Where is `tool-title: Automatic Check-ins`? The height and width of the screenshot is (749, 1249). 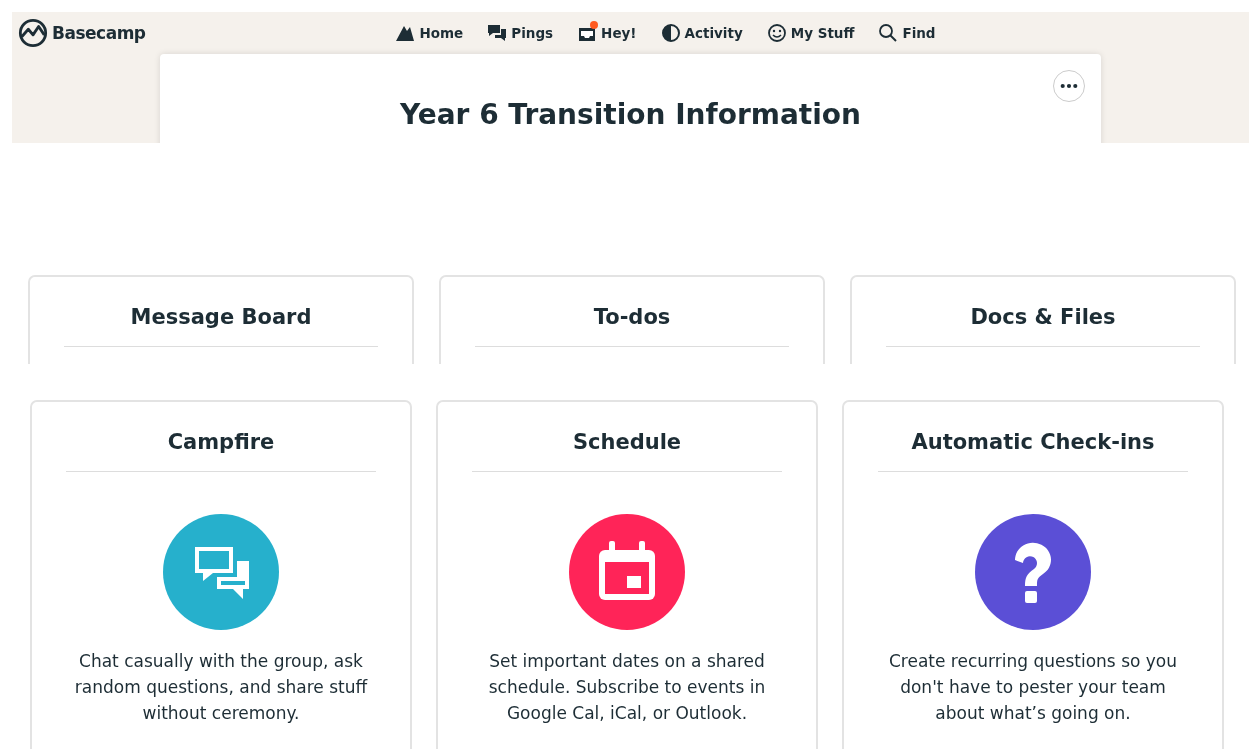
tool-title: Automatic Check-ins is located at coordinates (1033, 441).